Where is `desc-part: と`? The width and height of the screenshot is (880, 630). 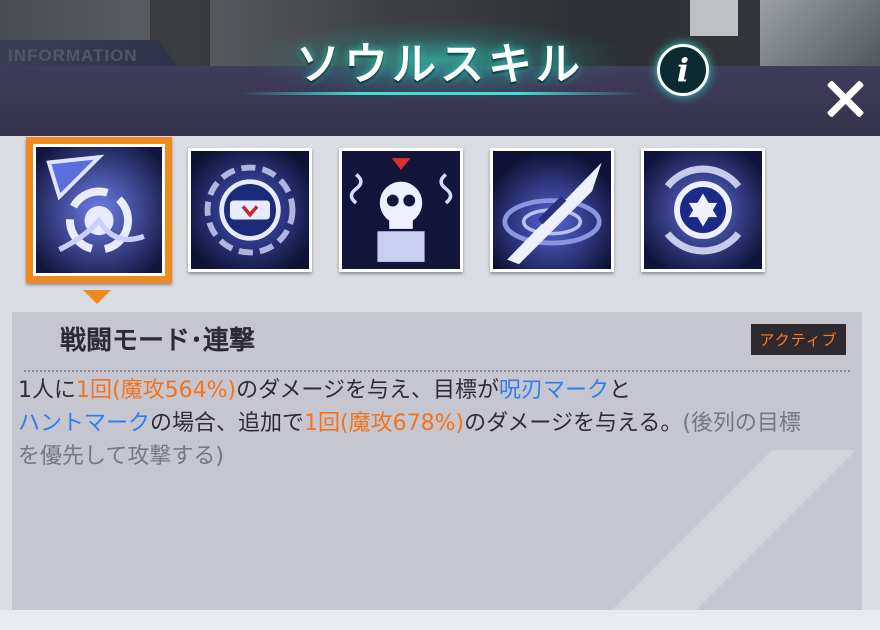
desc-part: と is located at coordinates (619, 390).